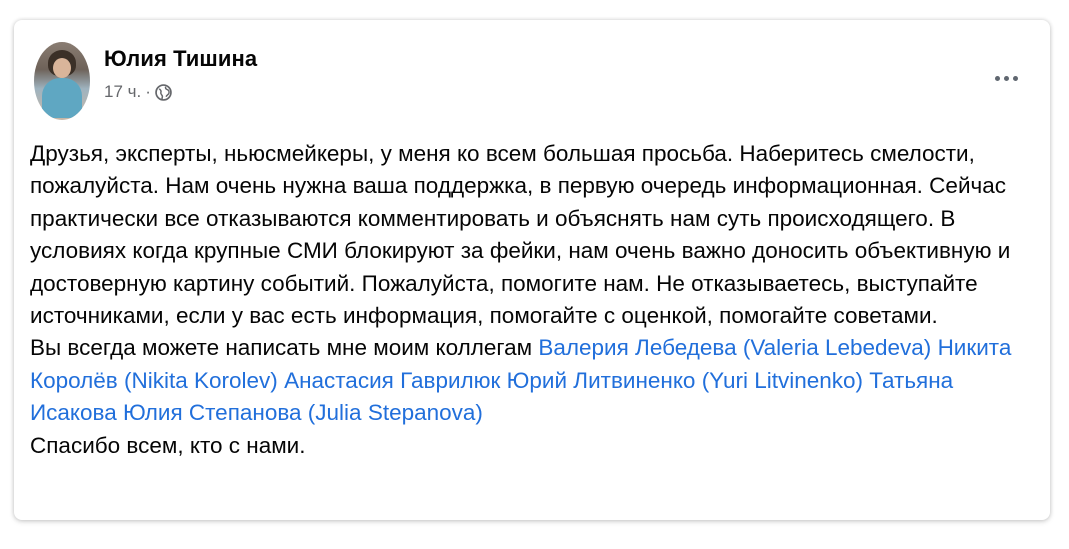 The image size is (1069, 549). What do you see at coordinates (734, 347) in the screenshot?
I see `tag-valeria-lebedeva: Валерия Лебедева (Valeria Lebedeva)` at bounding box center [734, 347].